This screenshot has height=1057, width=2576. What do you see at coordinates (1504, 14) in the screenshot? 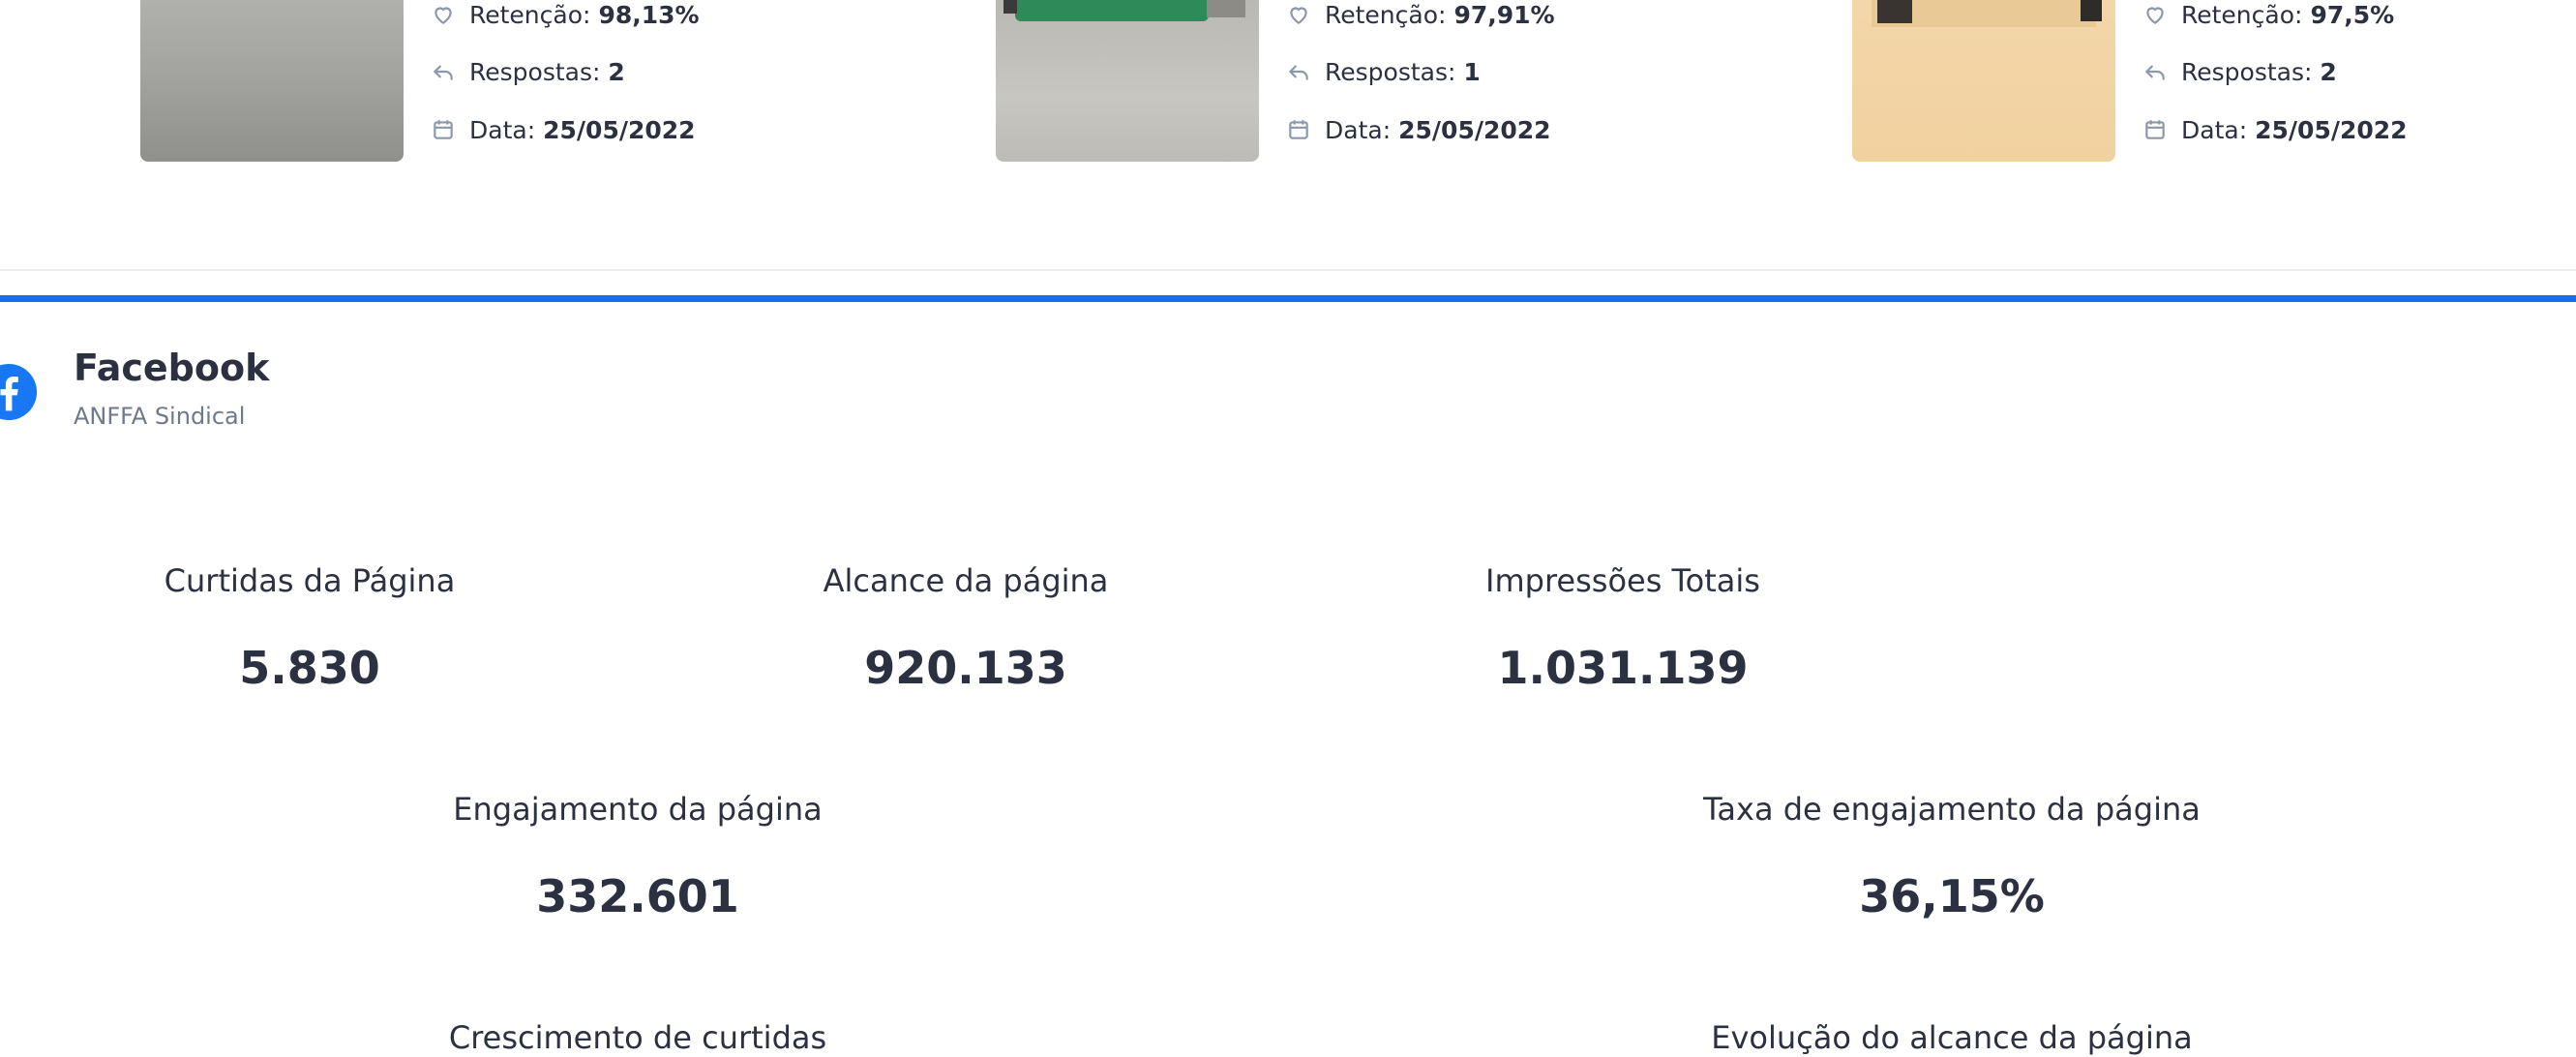
I see `retention-value: 97,91%` at bounding box center [1504, 14].